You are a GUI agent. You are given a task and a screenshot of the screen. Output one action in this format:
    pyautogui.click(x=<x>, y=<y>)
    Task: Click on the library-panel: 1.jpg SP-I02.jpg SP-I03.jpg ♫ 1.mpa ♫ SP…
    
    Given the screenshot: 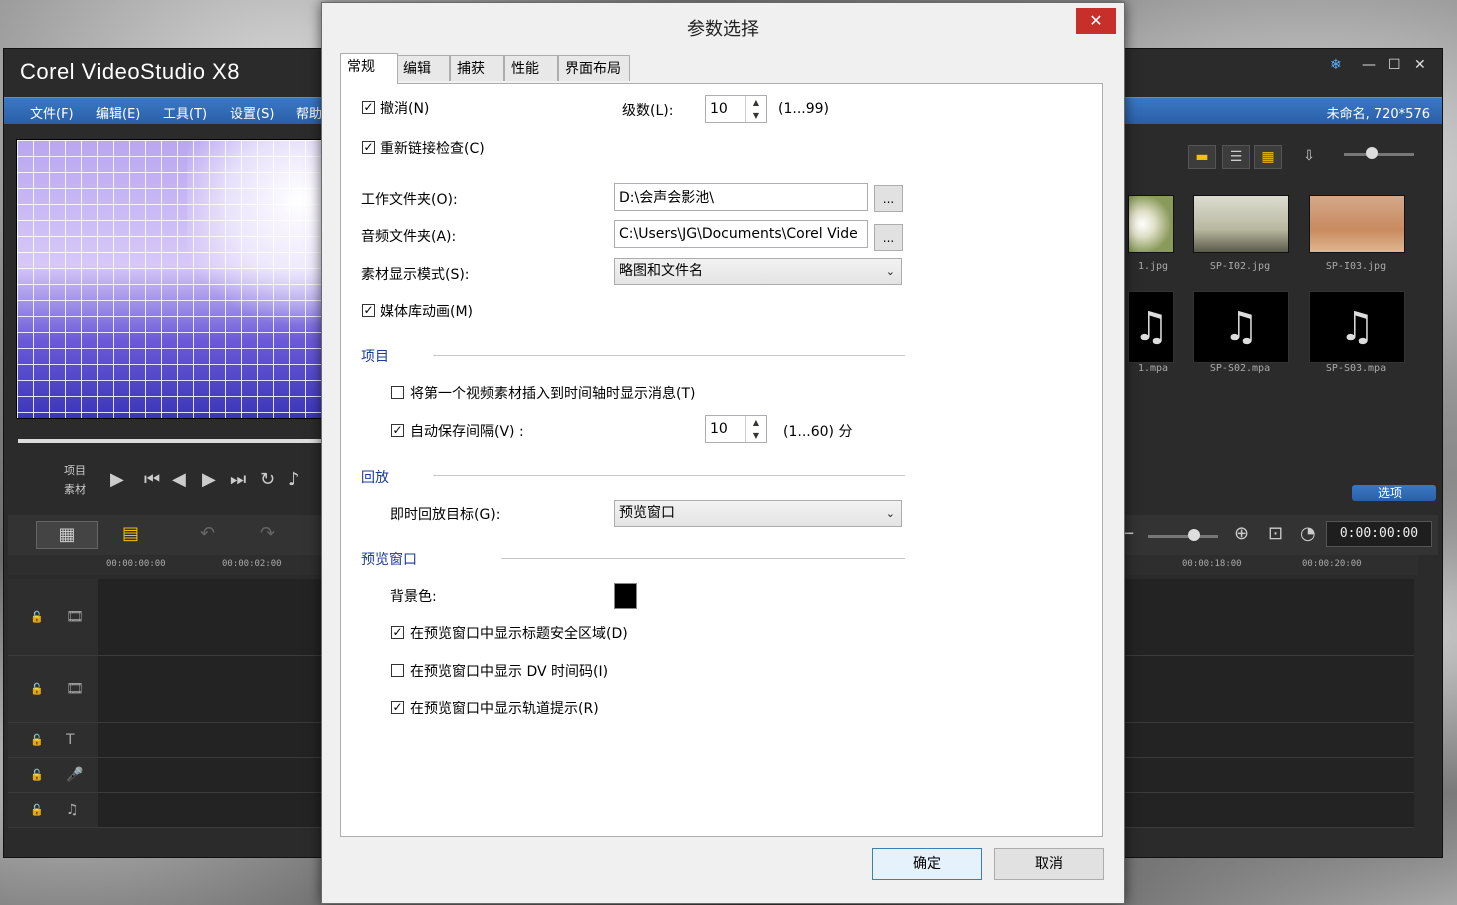 What is the action you would take?
    pyautogui.click(x=1273, y=279)
    